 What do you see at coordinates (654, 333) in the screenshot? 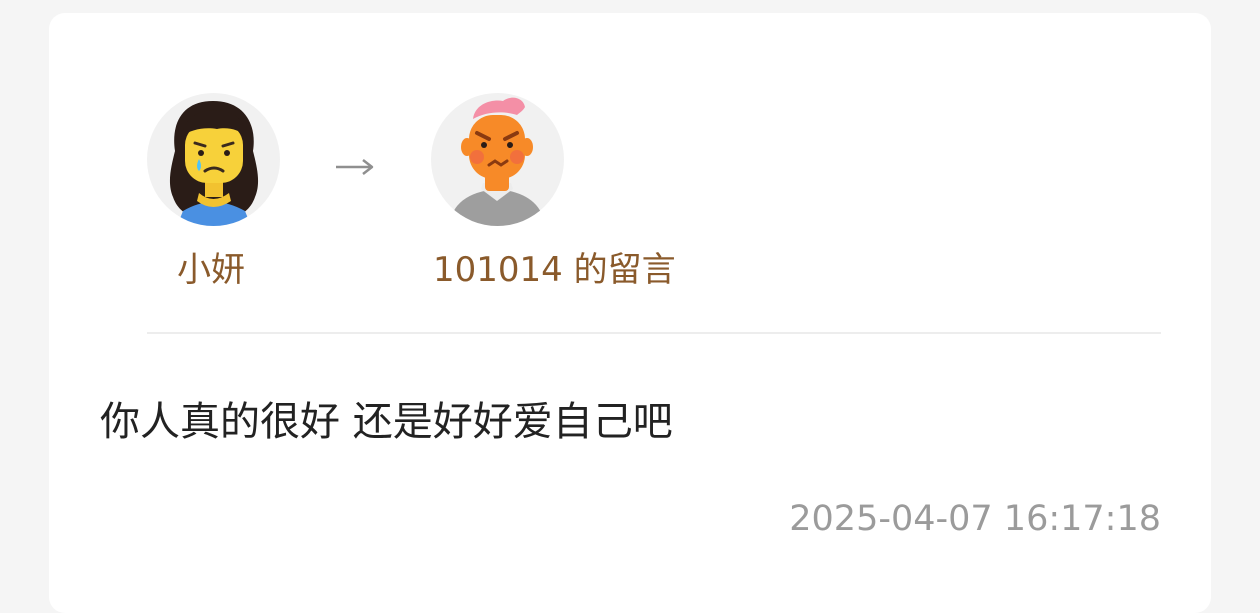
I see `divider` at bounding box center [654, 333].